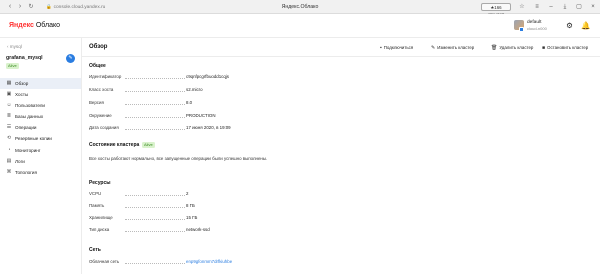 This screenshot has width=600, height=274. What do you see at coordinates (101, 89) in the screenshot?
I see `detail-key: Класс хоста` at bounding box center [101, 89].